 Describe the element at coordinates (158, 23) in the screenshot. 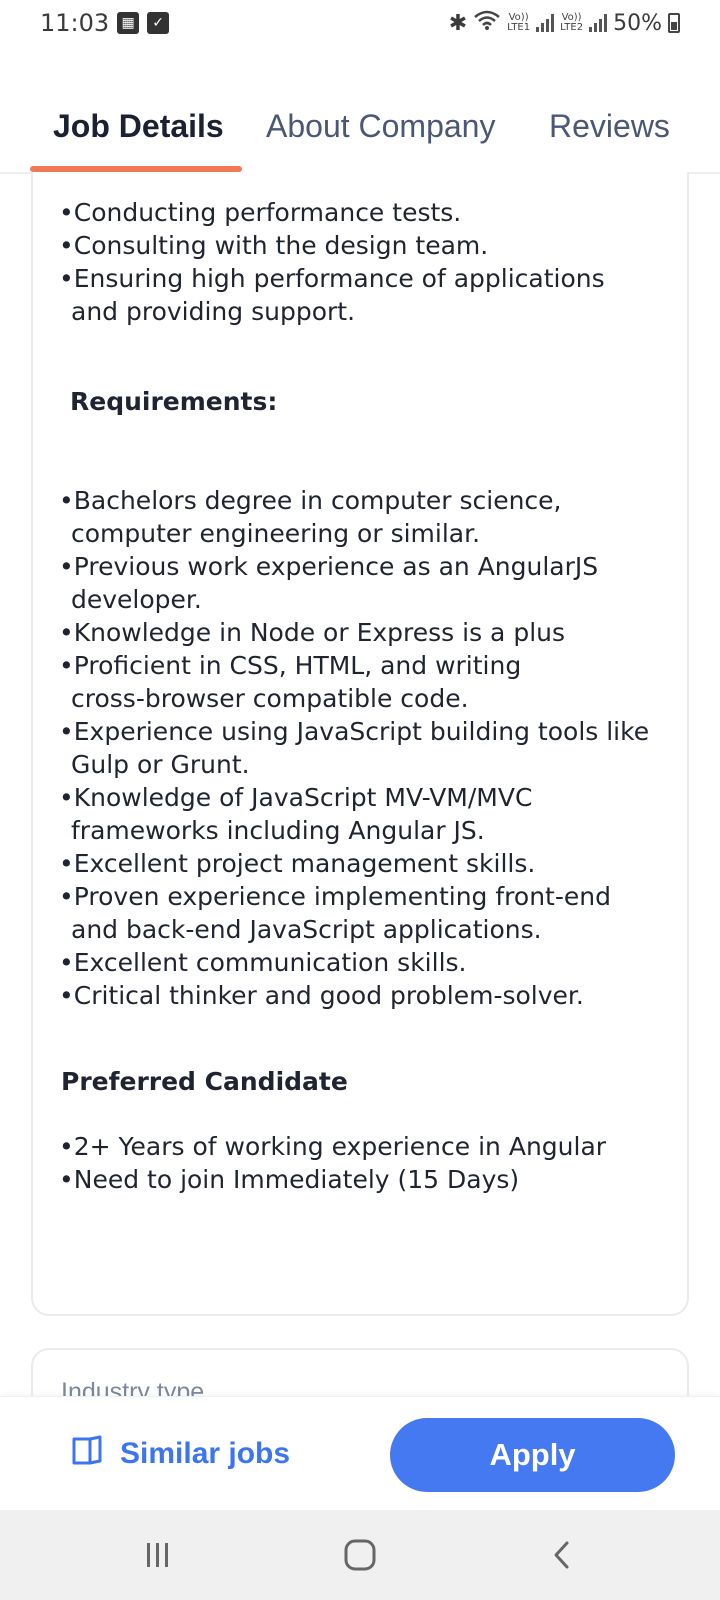

I see `check-notification-icon: ✓` at that location.